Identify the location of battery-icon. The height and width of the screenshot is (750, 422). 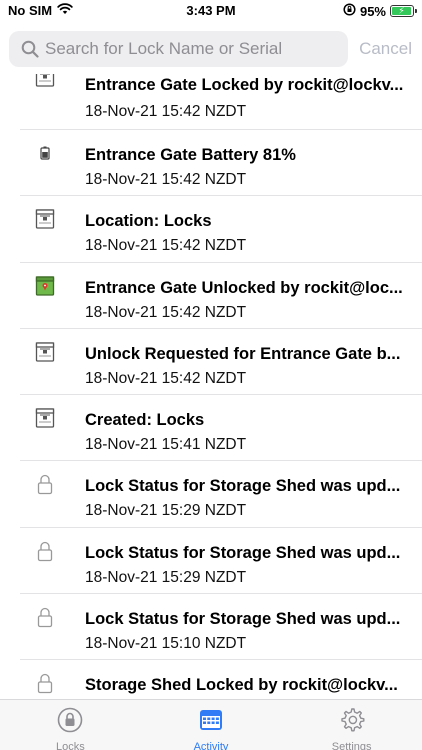
(45, 153).